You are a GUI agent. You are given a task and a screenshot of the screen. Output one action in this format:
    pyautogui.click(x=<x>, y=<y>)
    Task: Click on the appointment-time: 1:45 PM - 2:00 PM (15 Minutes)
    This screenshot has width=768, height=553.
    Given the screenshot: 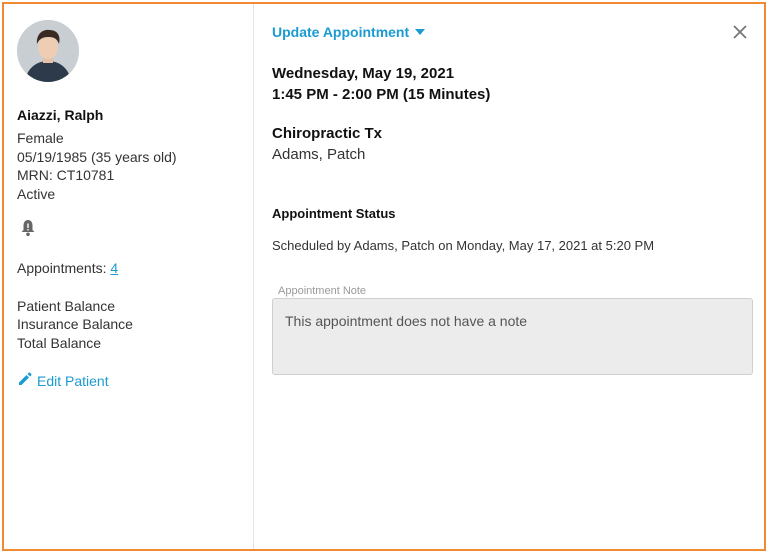 What is the action you would take?
    pyautogui.click(x=381, y=94)
    